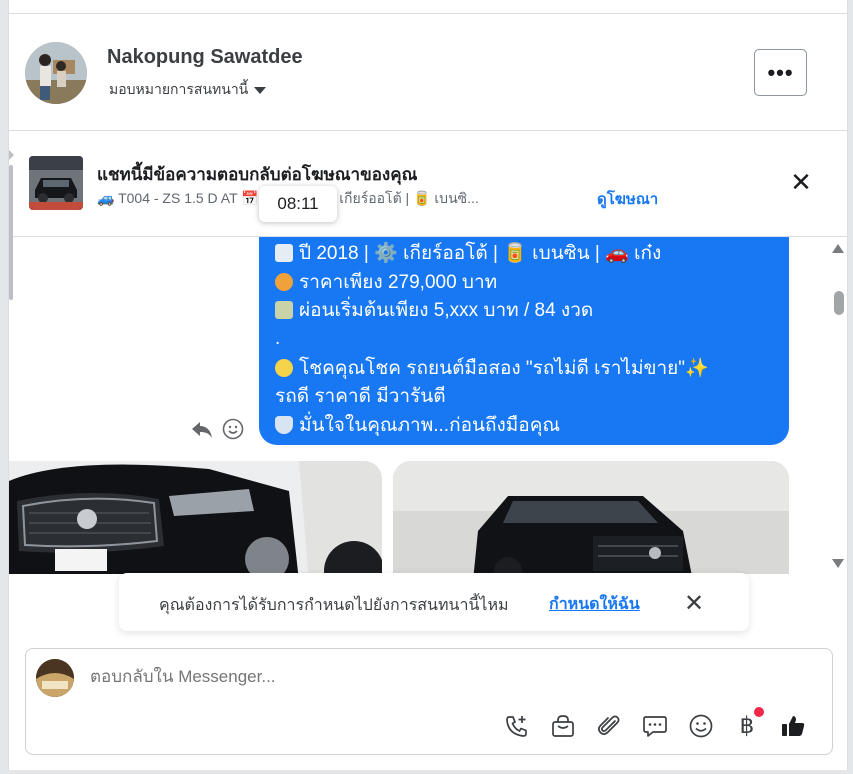 The image size is (853, 774). I want to click on message-line: รถดี ราคาดี มีวารันตี, so click(360, 397).